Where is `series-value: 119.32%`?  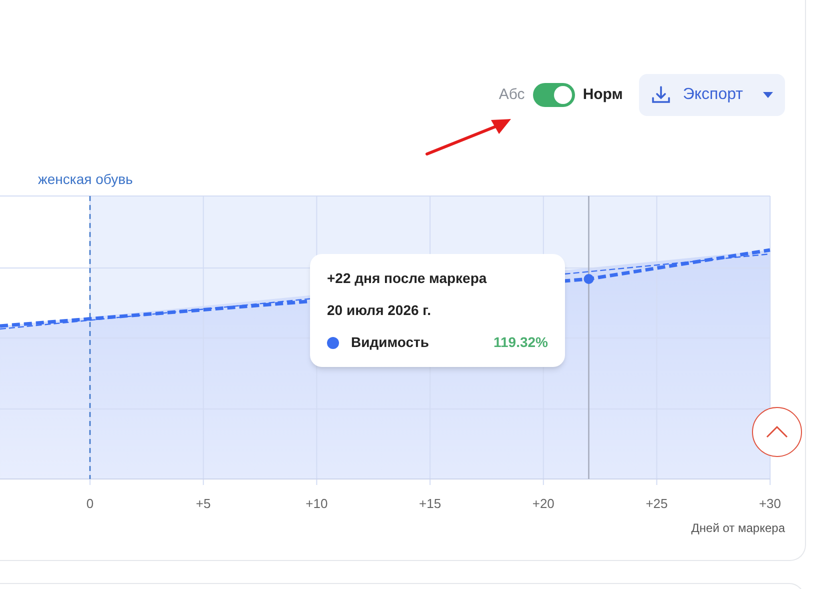
series-value: 119.32% is located at coordinates (521, 342).